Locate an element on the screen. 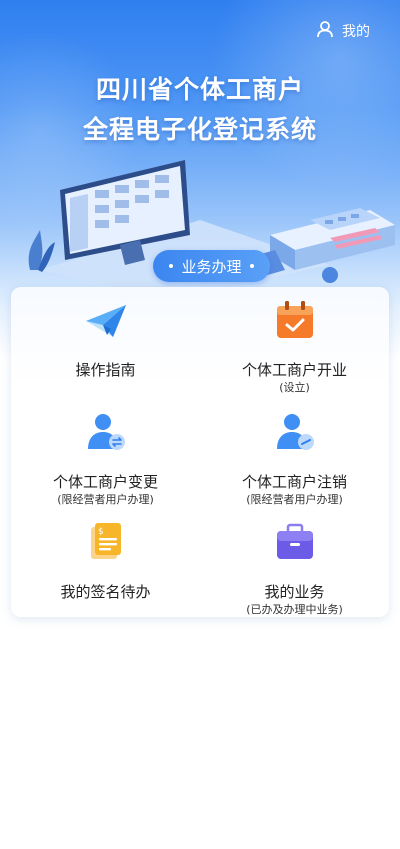 The image size is (400, 849). briefcase-icon is located at coordinates (294, 541).